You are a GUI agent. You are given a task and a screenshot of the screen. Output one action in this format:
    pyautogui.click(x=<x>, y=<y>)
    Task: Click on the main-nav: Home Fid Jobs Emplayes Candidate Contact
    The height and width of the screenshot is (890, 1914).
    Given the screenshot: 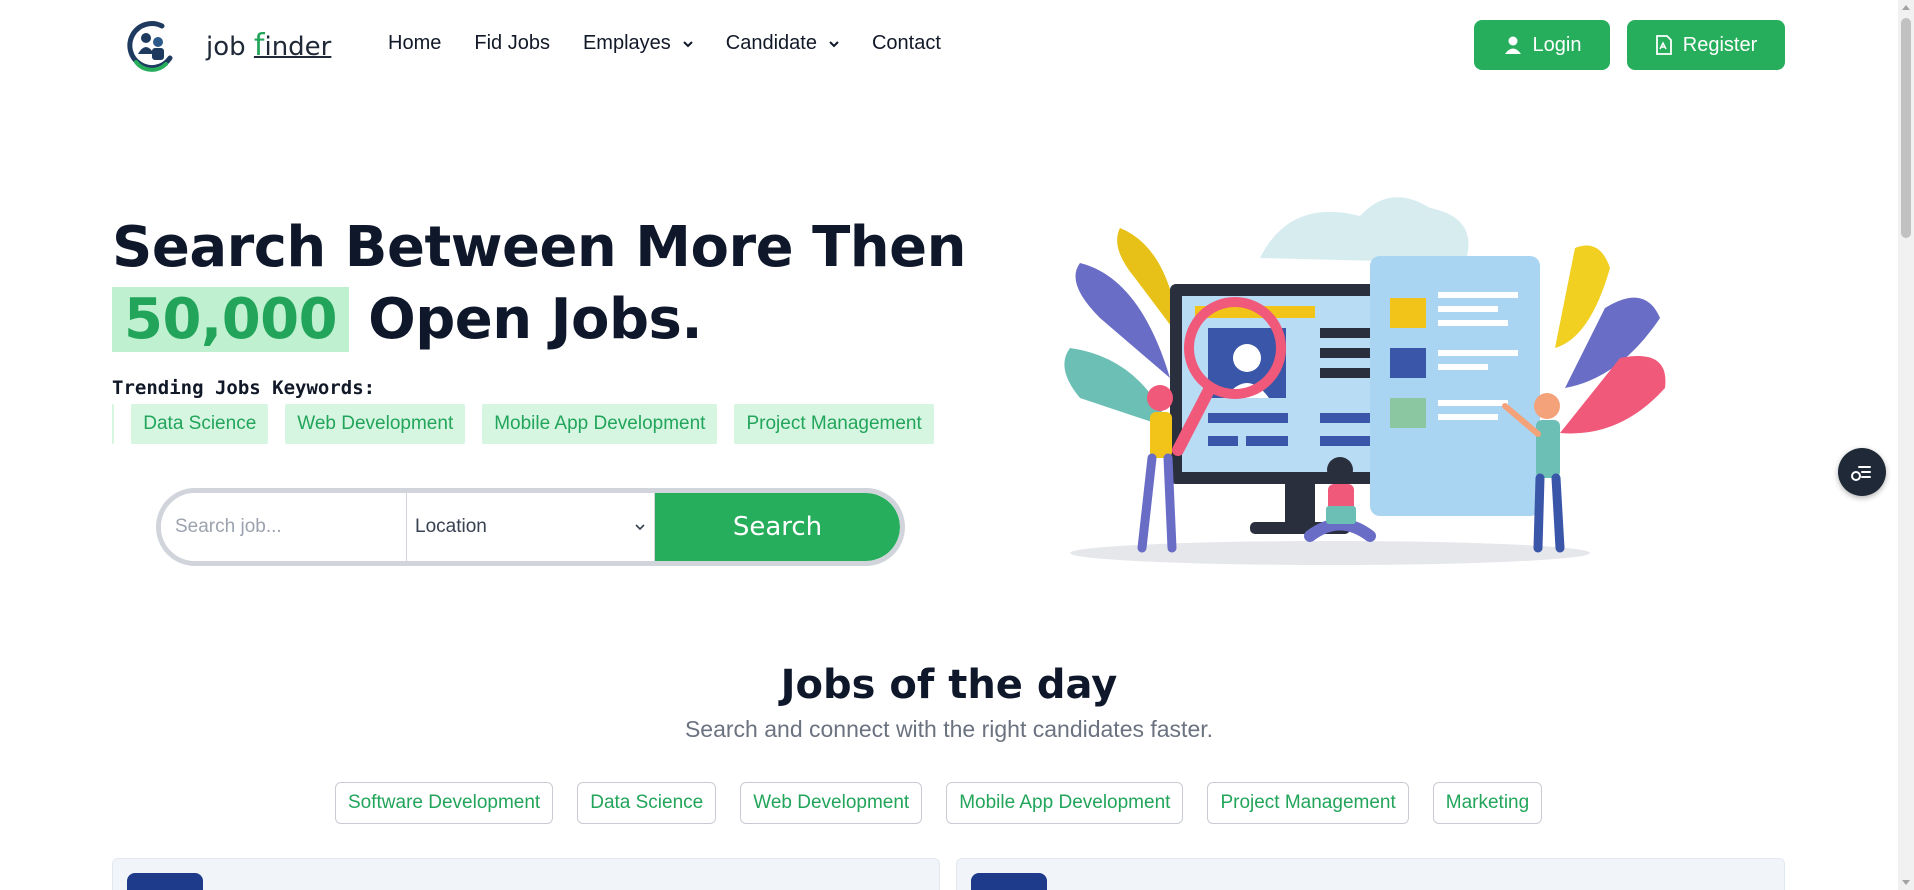 What is the action you would take?
    pyautogui.click(x=681, y=43)
    